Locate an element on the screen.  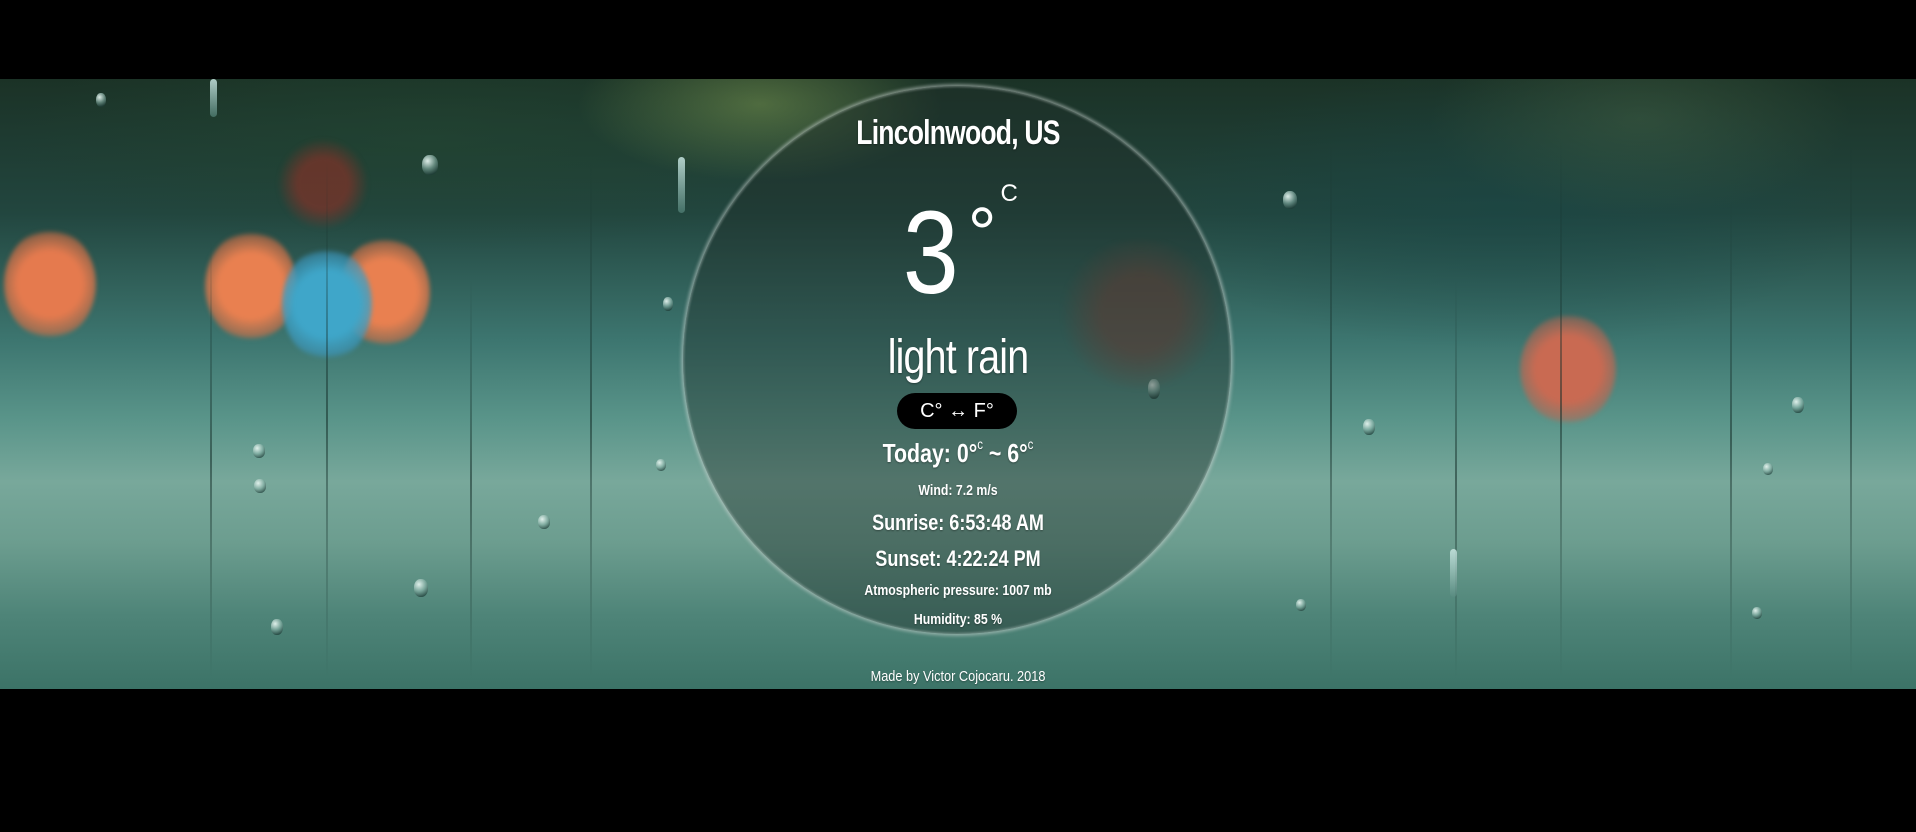
temperature-unit: C is located at coordinates (1009, 193).